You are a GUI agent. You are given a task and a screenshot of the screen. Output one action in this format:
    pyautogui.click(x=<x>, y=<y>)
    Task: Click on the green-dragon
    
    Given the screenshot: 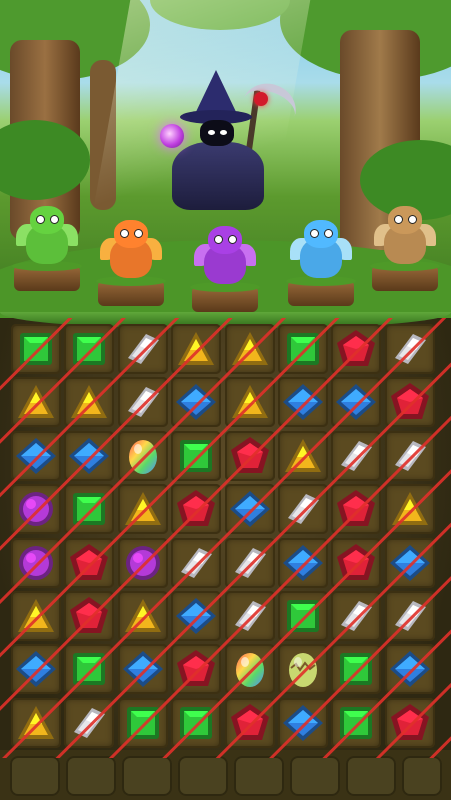 What is the action you would take?
    pyautogui.click(x=47, y=236)
    